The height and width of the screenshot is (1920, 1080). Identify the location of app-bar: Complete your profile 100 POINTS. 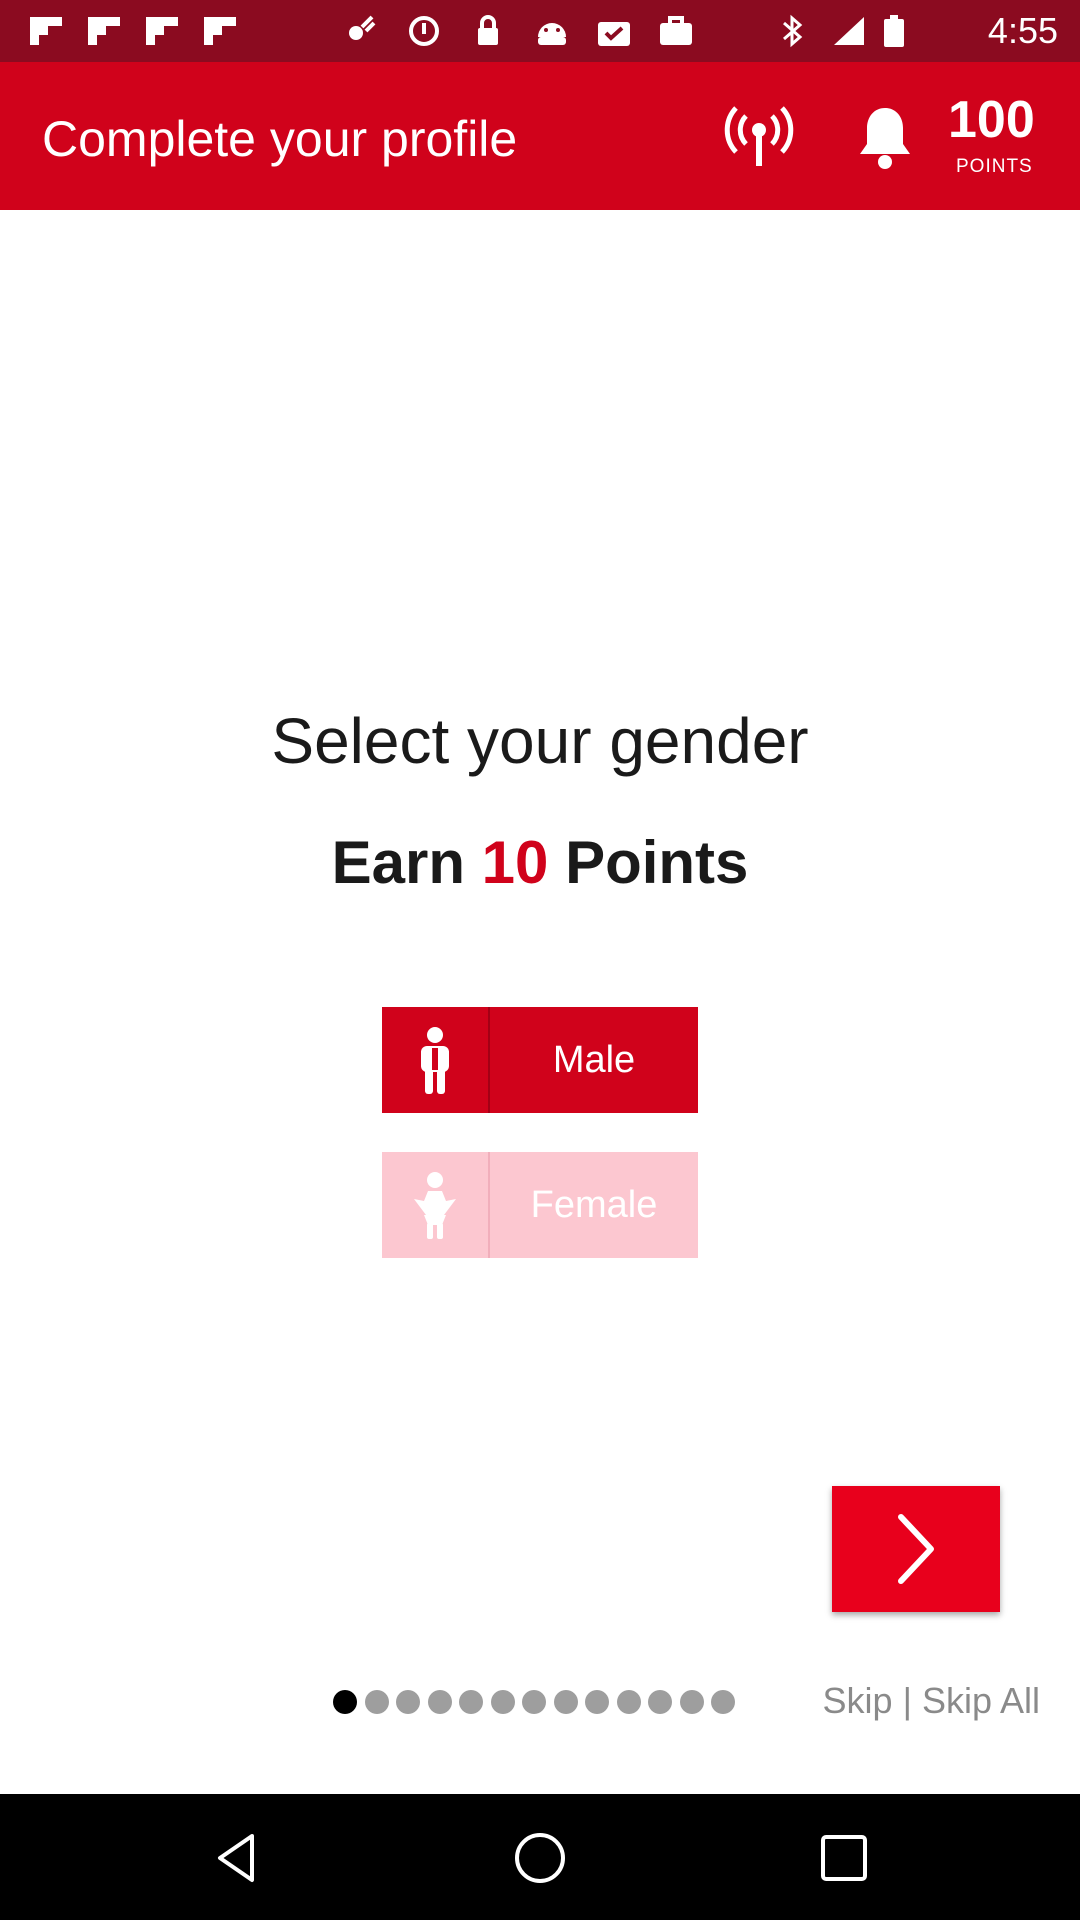
(540, 136).